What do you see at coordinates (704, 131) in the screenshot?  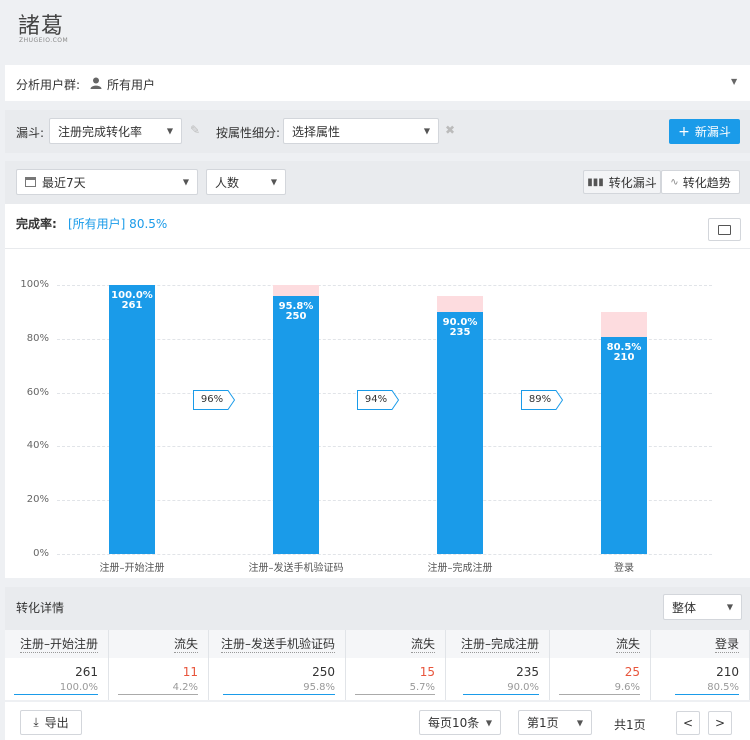 I see `new-funnel-button: + 新漏斗` at bounding box center [704, 131].